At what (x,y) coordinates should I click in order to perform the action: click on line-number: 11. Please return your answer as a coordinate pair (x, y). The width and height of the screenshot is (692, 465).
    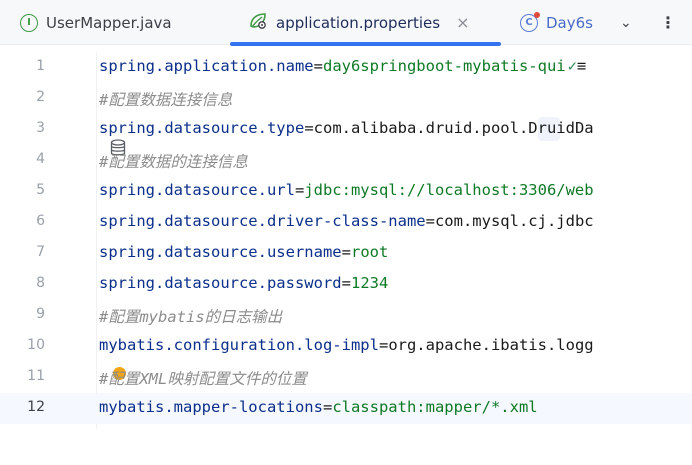
    Looking at the image, I should click on (36, 376).